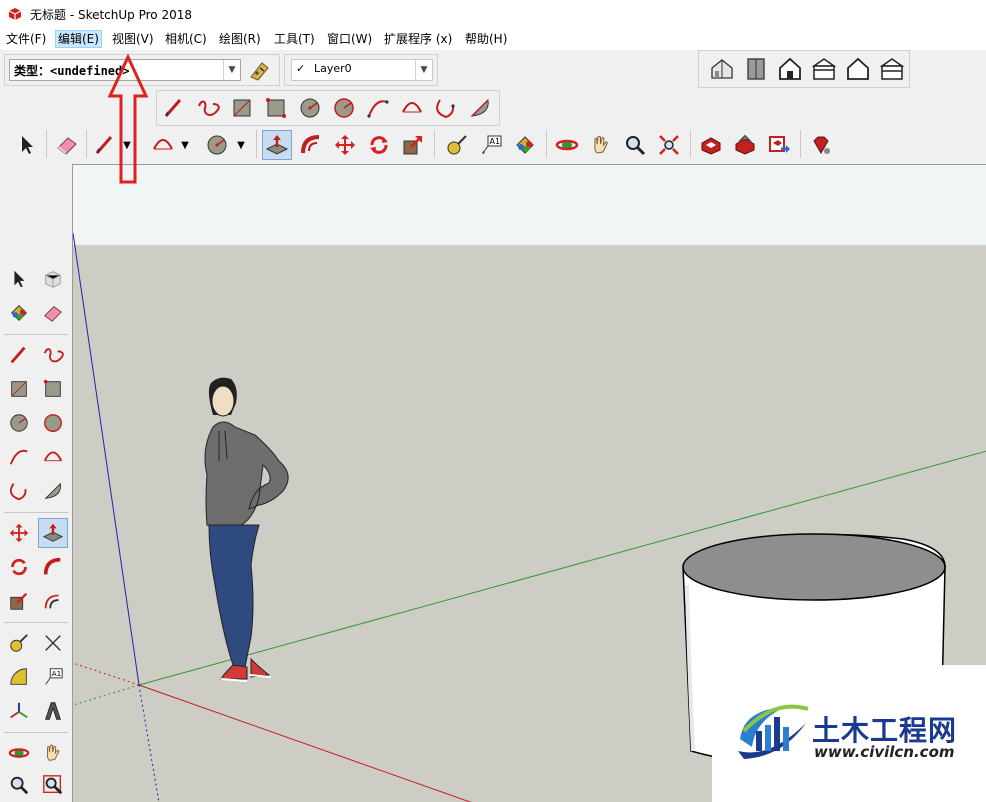  I want to click on dimension-tool-button, so click(53, 643).